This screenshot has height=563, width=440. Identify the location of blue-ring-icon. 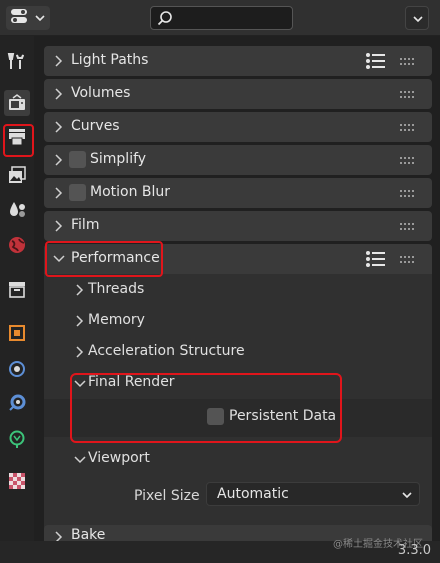
(17, 402).